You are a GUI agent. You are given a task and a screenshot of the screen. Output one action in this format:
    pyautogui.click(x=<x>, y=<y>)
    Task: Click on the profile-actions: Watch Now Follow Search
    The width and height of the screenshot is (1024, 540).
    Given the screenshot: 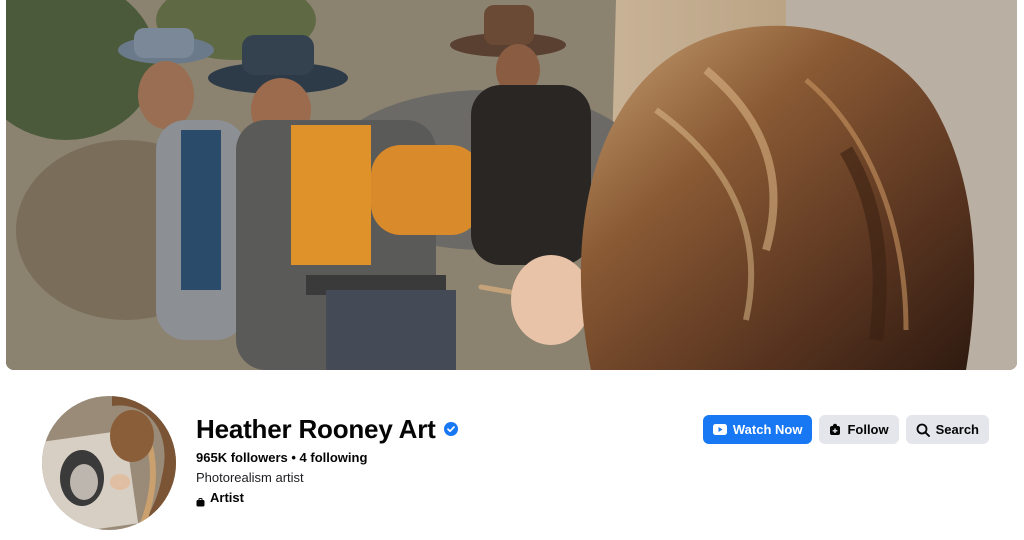 What is the action you would take?
    pyautogui.click(x=845, y=429)
    